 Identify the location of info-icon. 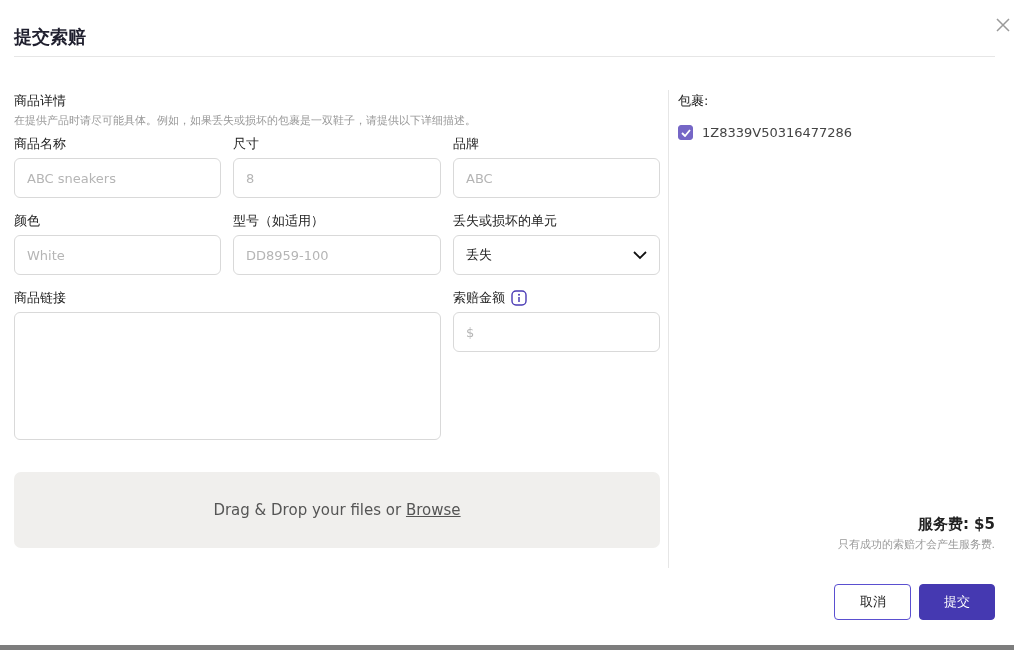
(519, 298).